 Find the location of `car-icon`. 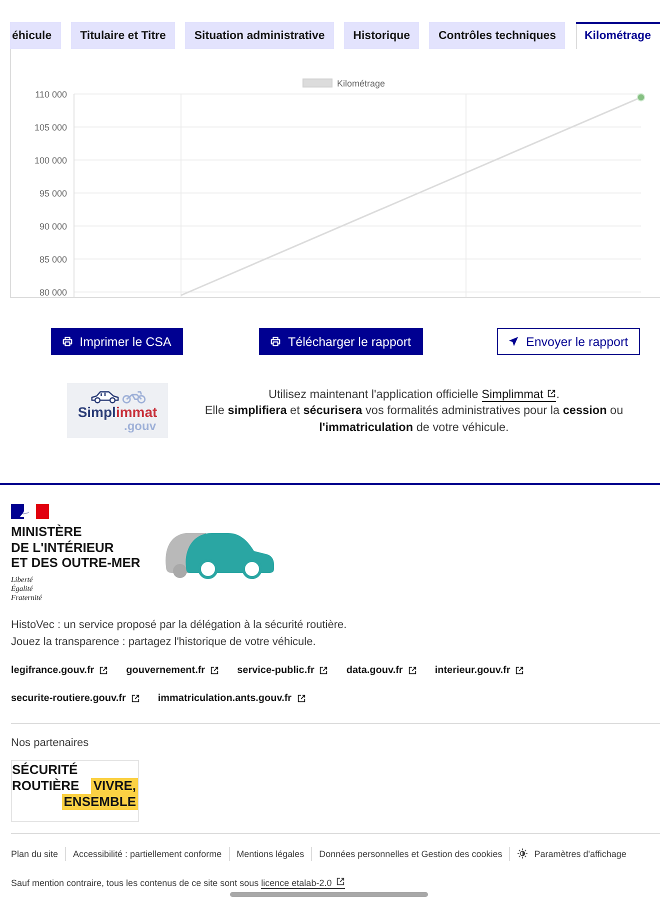

car-icon is located at coordinates (105, 396).